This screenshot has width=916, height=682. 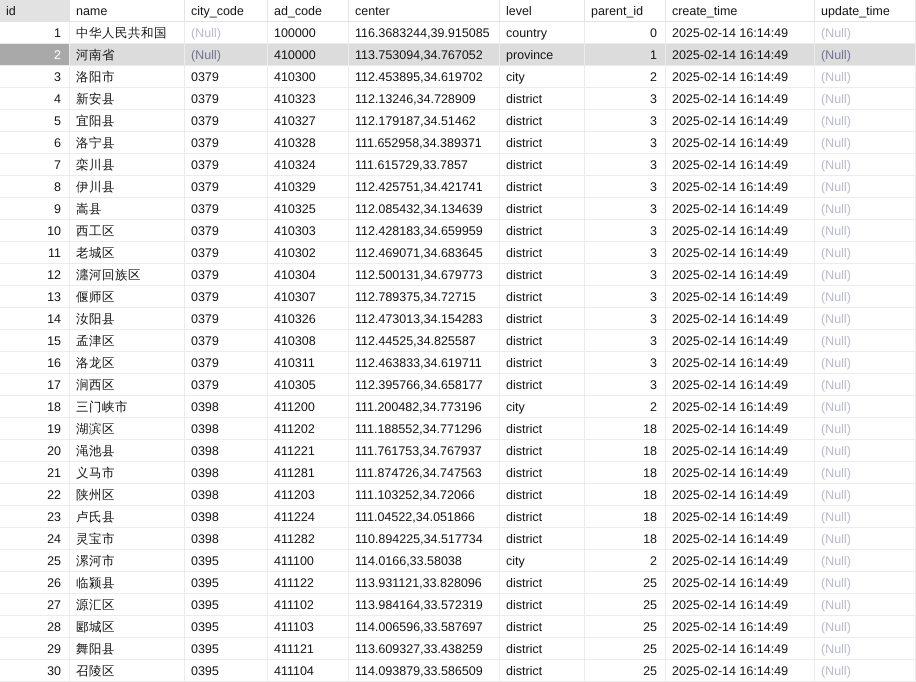 What do you see at coordinates (35, 363) in the screenshot?
I see `table-cell: 16` at bounding box center [35, 363].